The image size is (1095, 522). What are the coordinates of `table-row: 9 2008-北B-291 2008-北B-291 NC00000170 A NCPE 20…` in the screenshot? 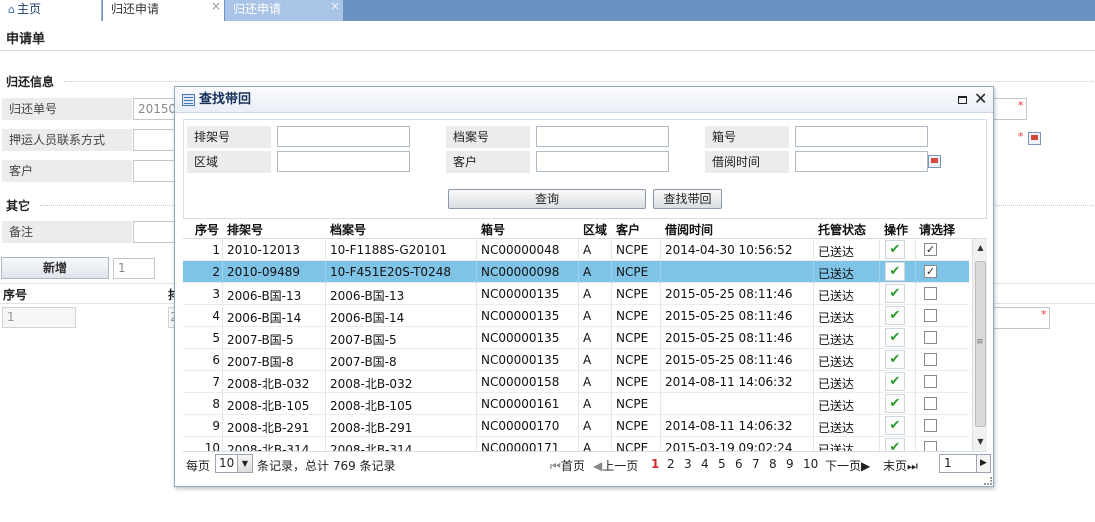 It's located at (576, 426).